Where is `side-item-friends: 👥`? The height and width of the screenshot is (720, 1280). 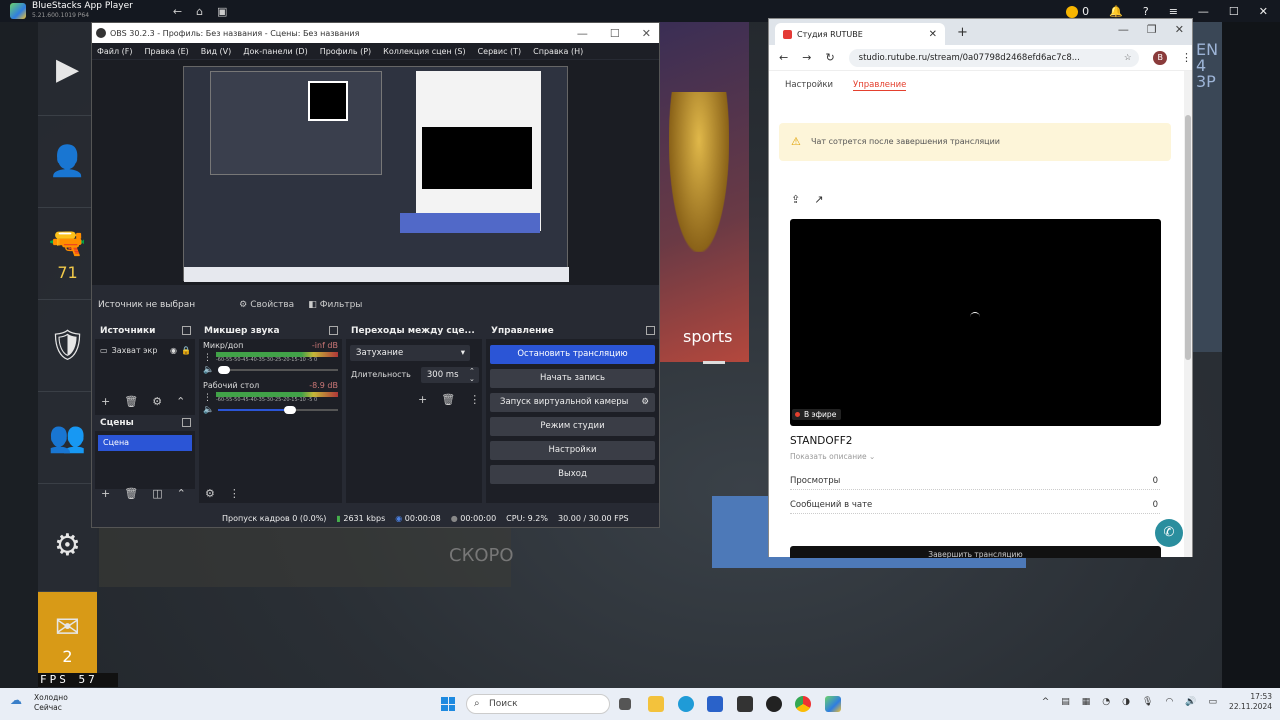
side-item-friends: 👥 is located at coordinates (67, 438).